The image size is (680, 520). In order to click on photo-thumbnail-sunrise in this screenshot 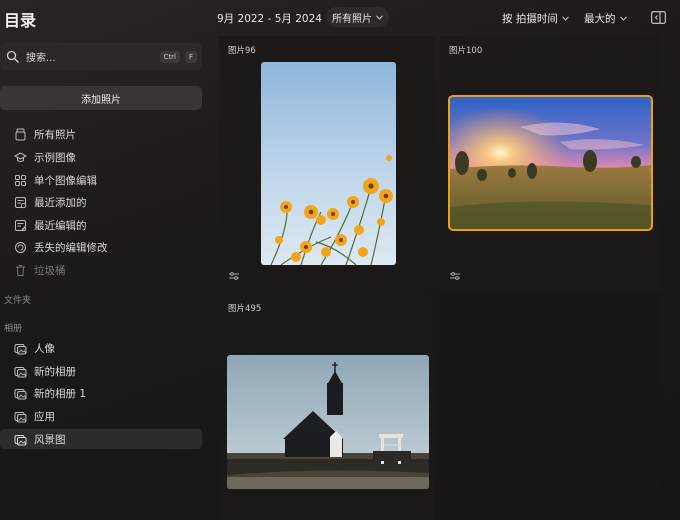, I will do `click(550, 163)`.